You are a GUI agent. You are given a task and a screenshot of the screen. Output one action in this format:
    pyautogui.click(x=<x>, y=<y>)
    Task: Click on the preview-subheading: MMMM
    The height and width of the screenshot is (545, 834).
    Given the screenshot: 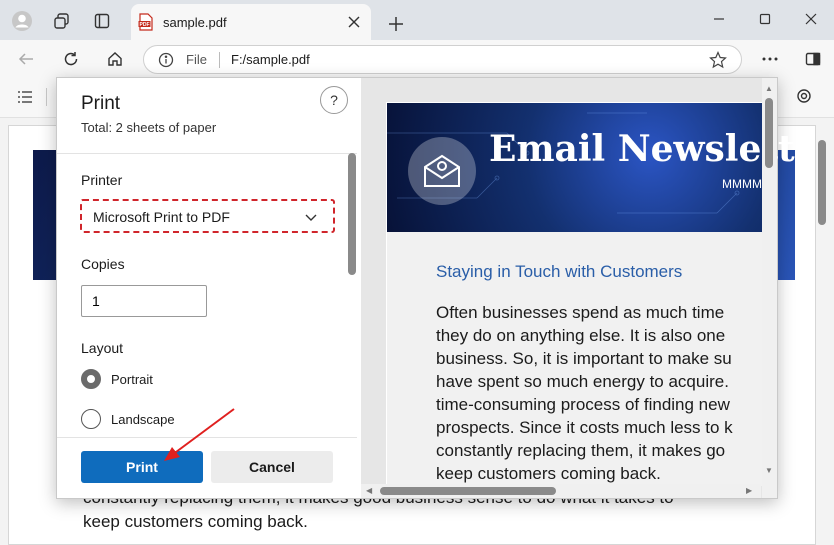 What is the action you would take?
    pyautogui.click(x=742, y=184)
    